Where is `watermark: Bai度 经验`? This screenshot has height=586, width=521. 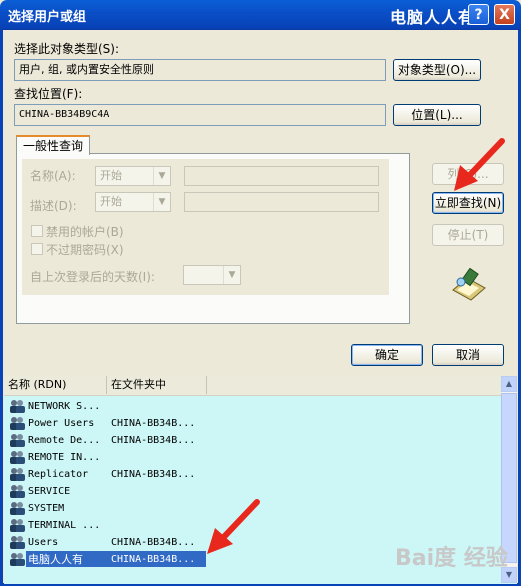 watermark: Bai度 经验 is located at coordinates (451, 558).